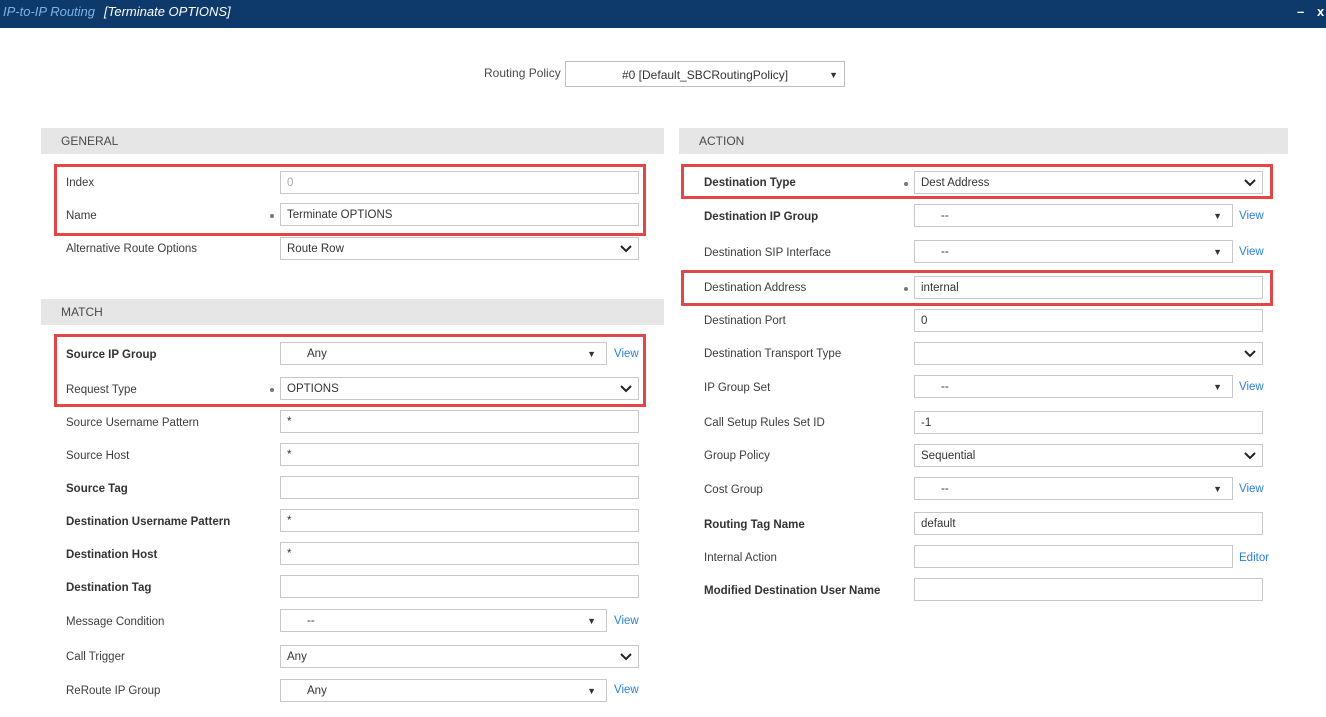  What do you see at coordinates (1320, 11) in the screenshot?
I see `close-button: x` at bounding box center [1320, 11].